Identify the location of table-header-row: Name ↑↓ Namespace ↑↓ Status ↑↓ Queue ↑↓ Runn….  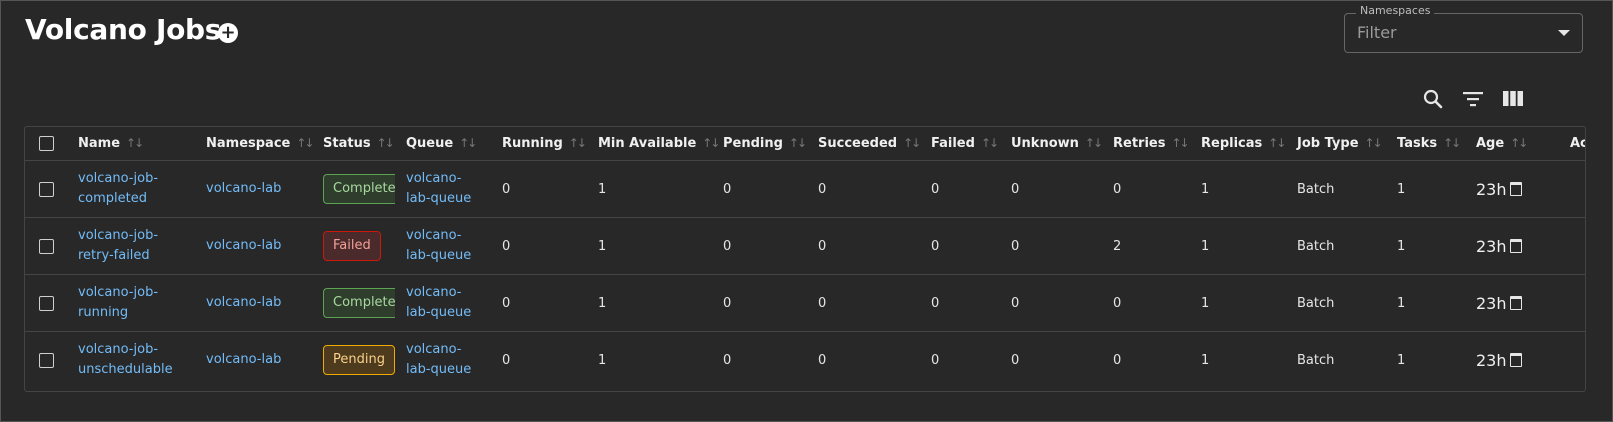
(805, 144).